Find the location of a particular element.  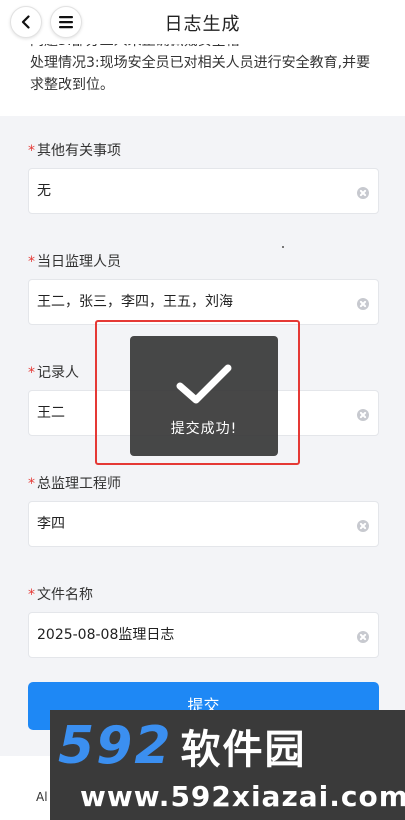

file-name-value: 2025-08-08监理日志 is located at coordinates (106, 635).